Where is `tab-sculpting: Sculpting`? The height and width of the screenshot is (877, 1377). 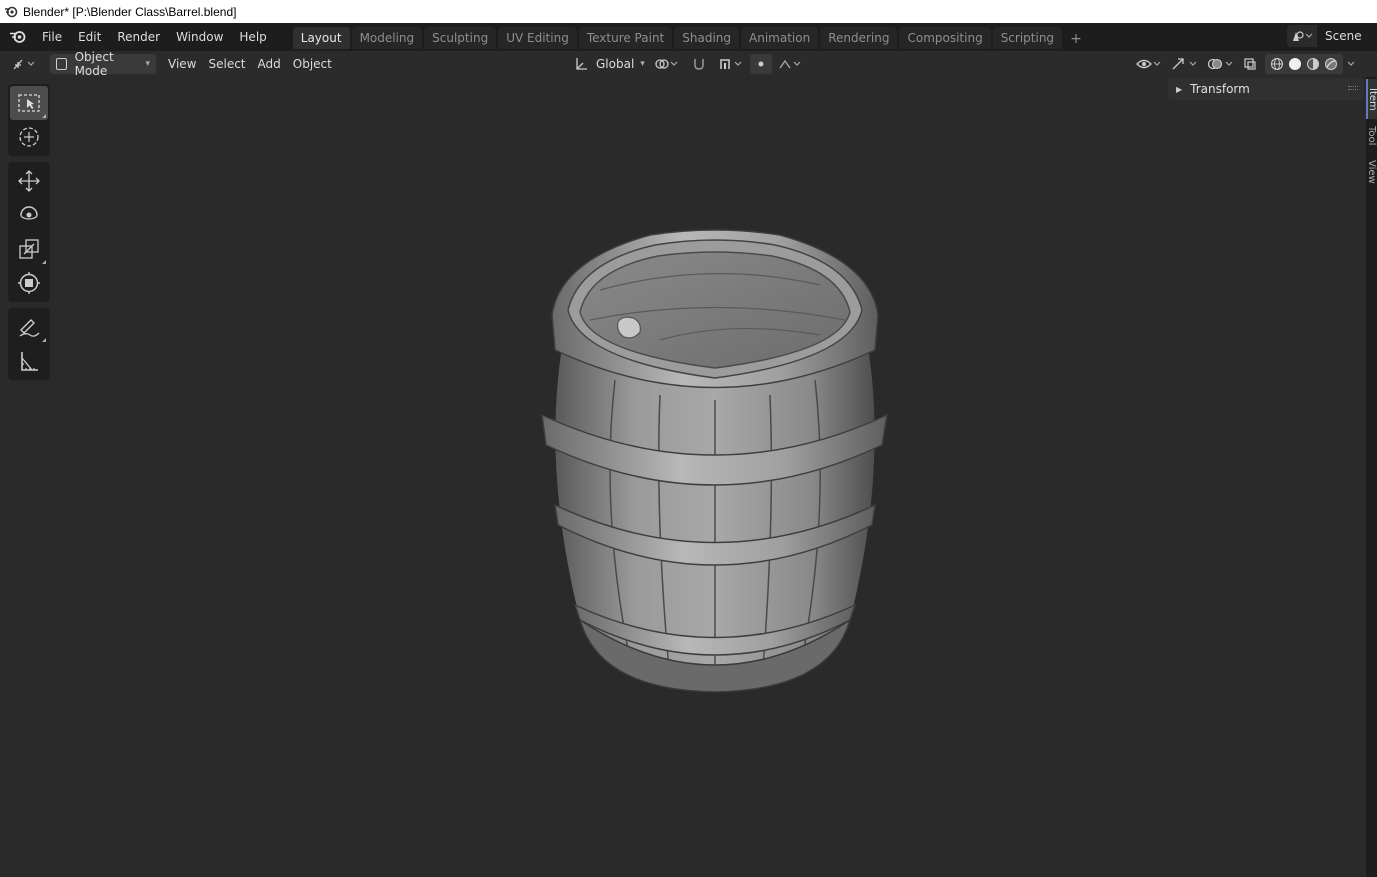 tab-sculpting: Sculpting is located at coordinates (460, 38).